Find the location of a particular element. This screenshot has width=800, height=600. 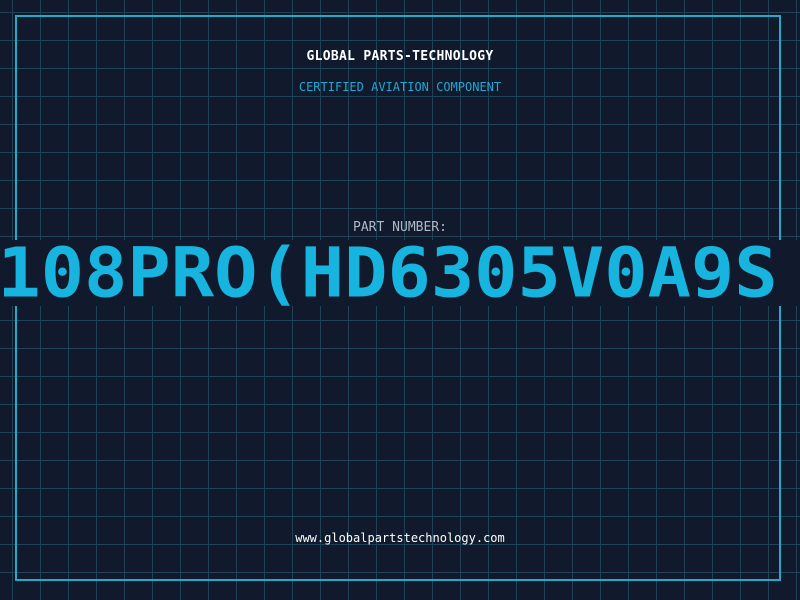

part-number-band: T108PRO(HD6305V0A9S is located at coordinates (400, 273).